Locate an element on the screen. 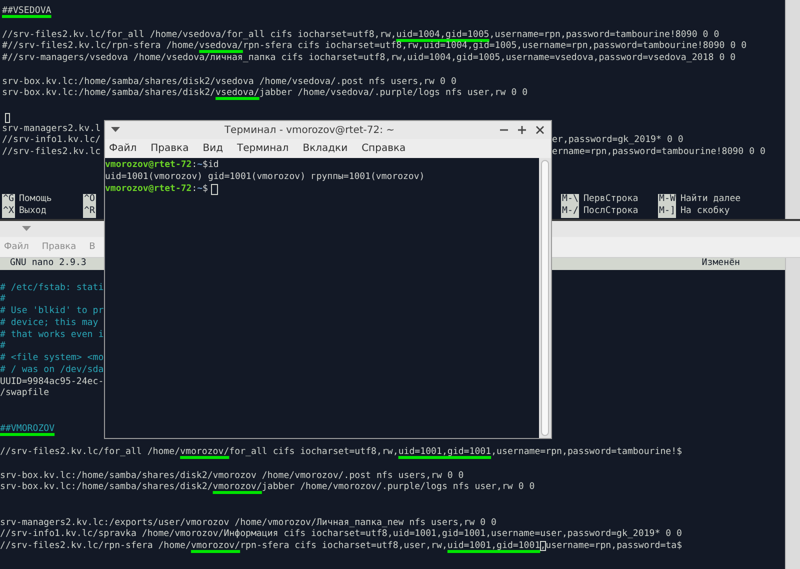 The height and width of the screenshot is (569, 800). shortcut-label: ПервСтрока is located at coordinates (610, 200).